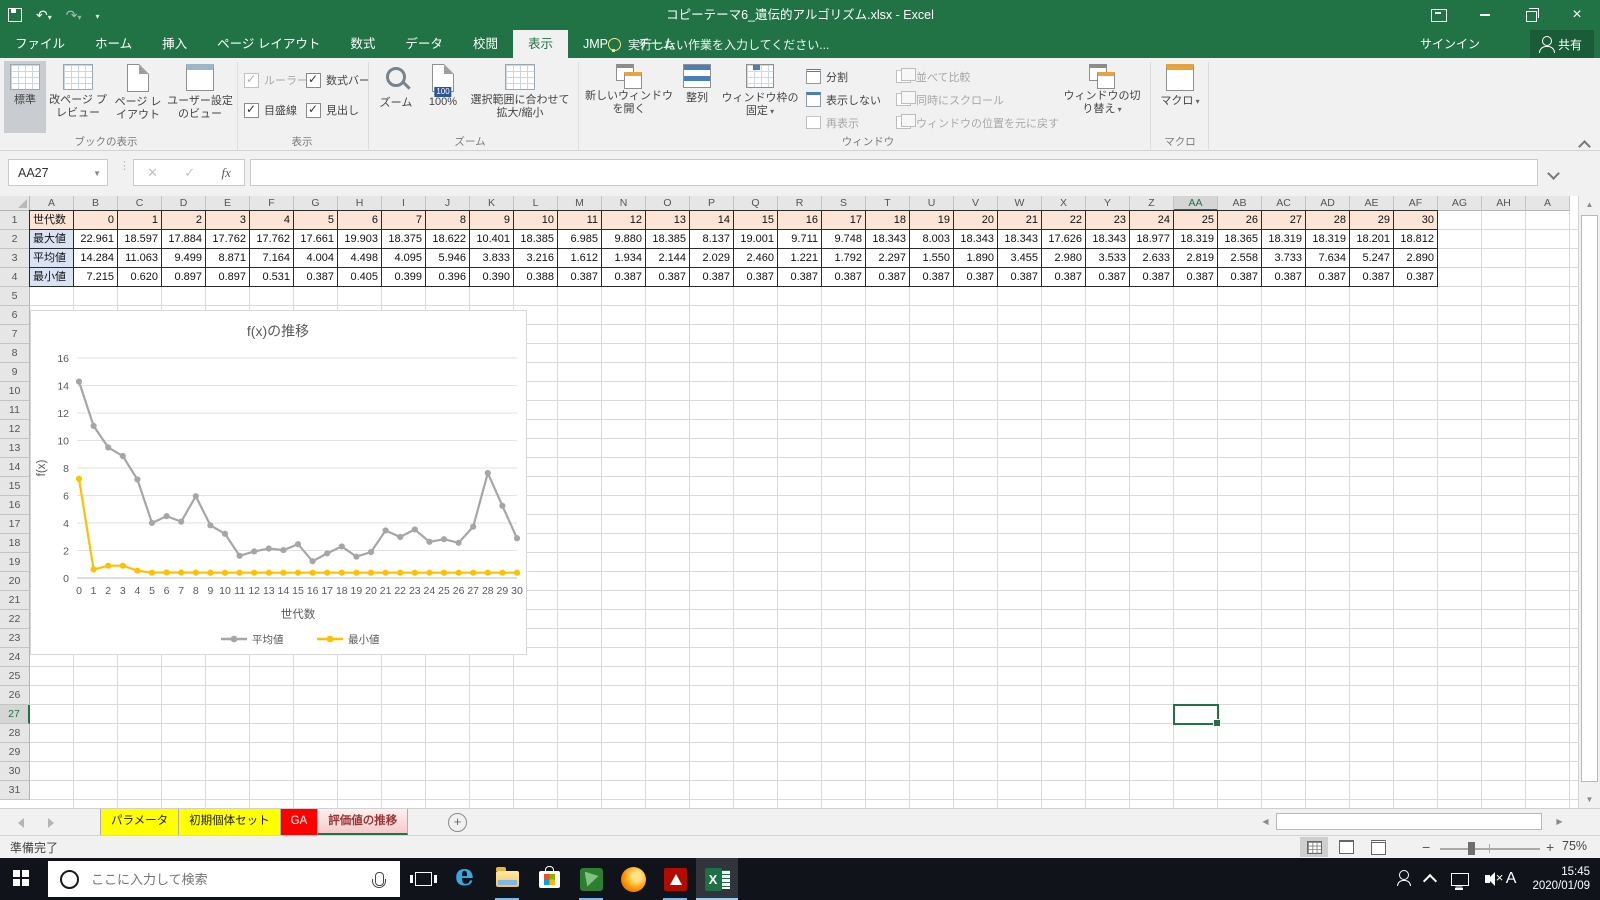 The height and width of the screenshot is (900, 1600). Describe the element at coordinates (228, 258) in the screenshot. I see `data-cell: 8.871` at that location.